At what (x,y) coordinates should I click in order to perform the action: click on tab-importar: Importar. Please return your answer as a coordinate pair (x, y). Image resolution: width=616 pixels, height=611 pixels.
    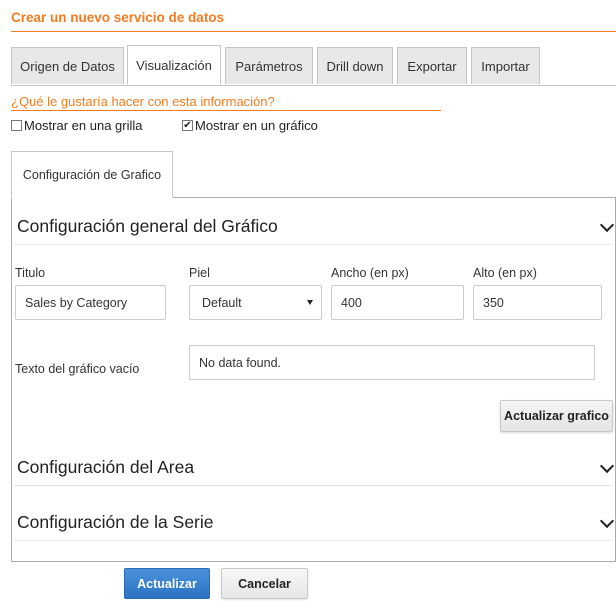
    Looking at the image, I should click on (505, 65).